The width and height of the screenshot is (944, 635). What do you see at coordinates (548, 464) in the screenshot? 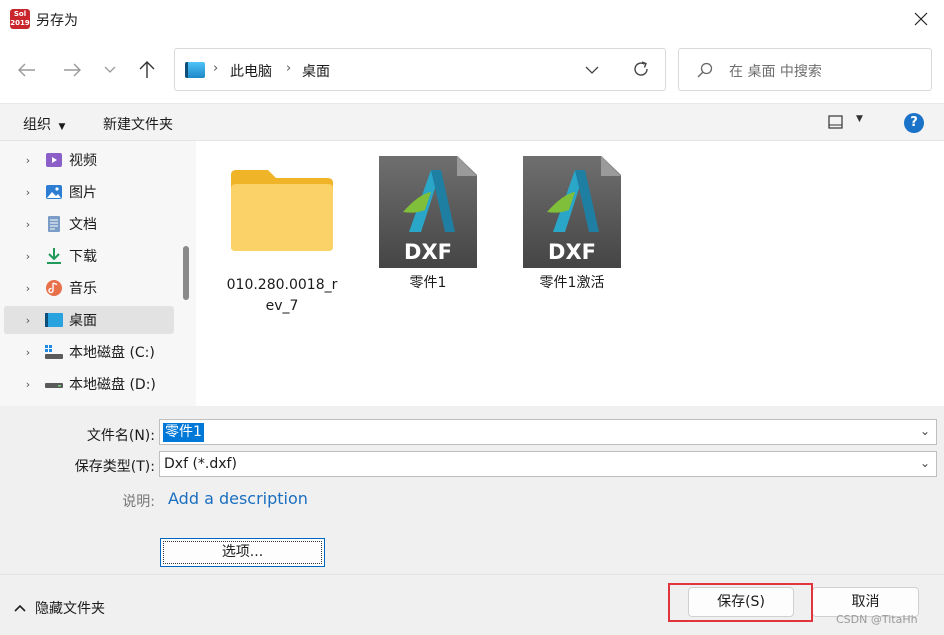
I see `filetype-select: Dxf (*.dxf) ⌄` at bounding box center [548, 464].